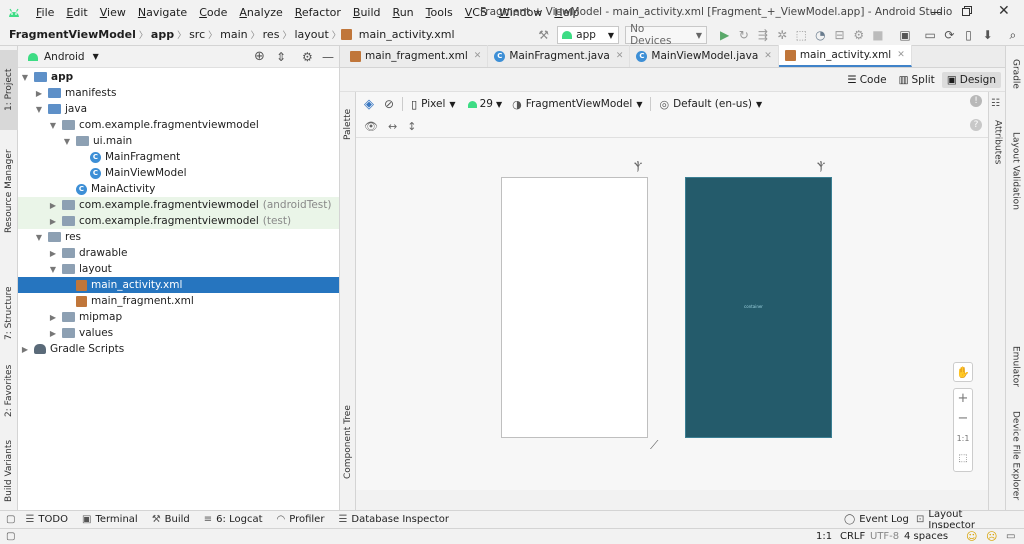 The width and height of the screenshot is (1024, 544). I want to click on eye-icon: 👁, so click(371, 126).